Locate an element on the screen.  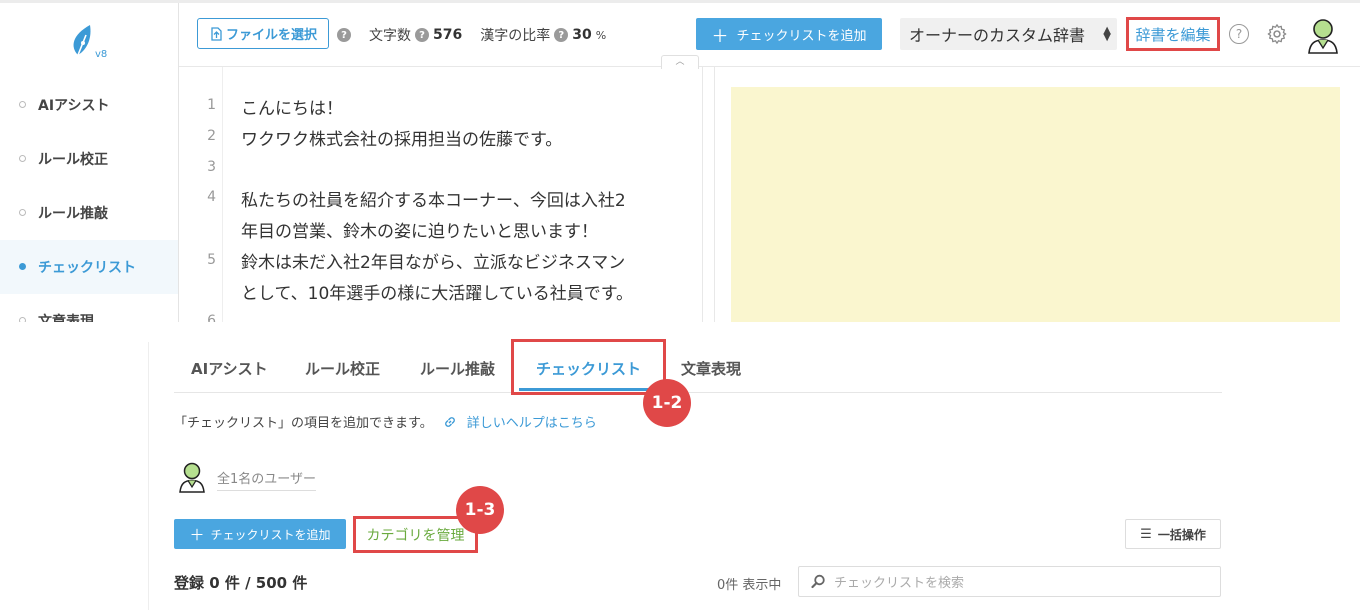
panel-tabs: AIアシスト ルール校正 ルール推敲 チェックリスト 文章表現 is located at coordinates (698, 370).